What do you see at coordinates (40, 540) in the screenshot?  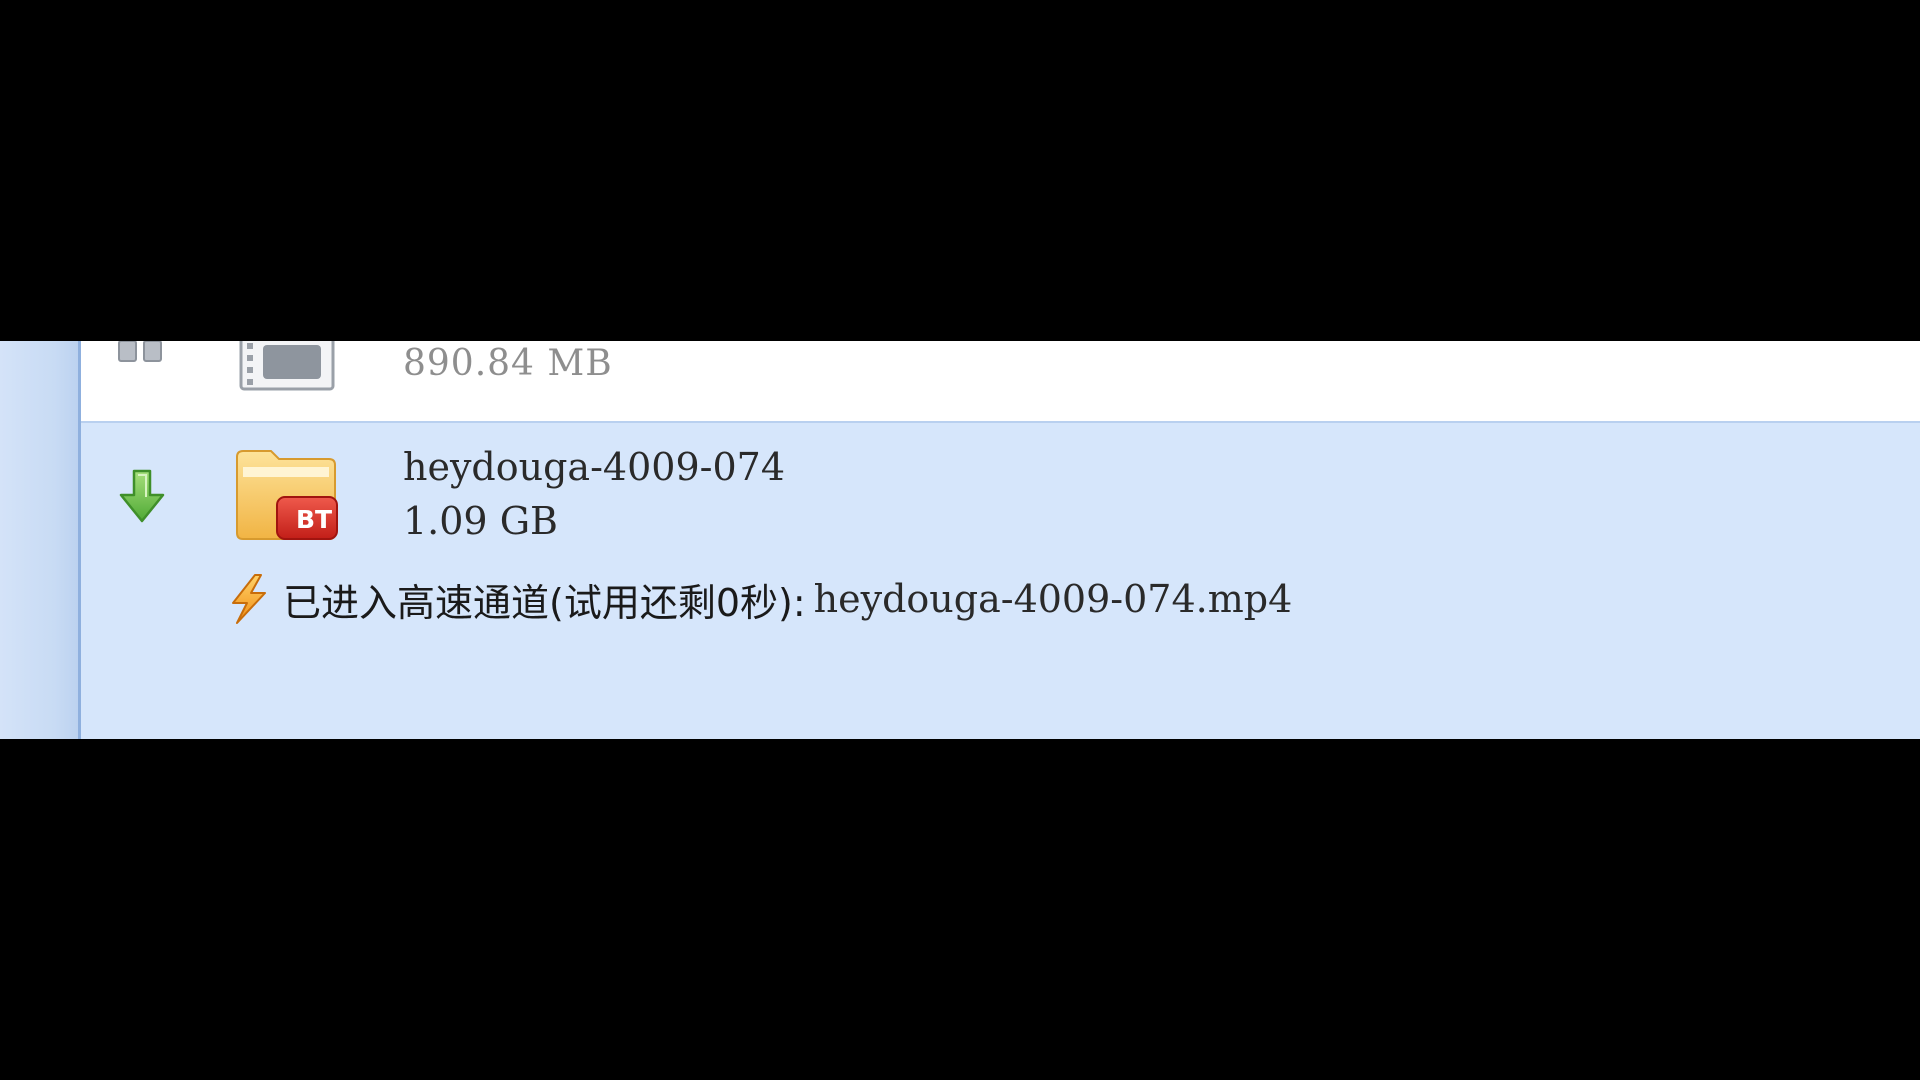 I see `category-sidebar` at bounding box center [40, 540].